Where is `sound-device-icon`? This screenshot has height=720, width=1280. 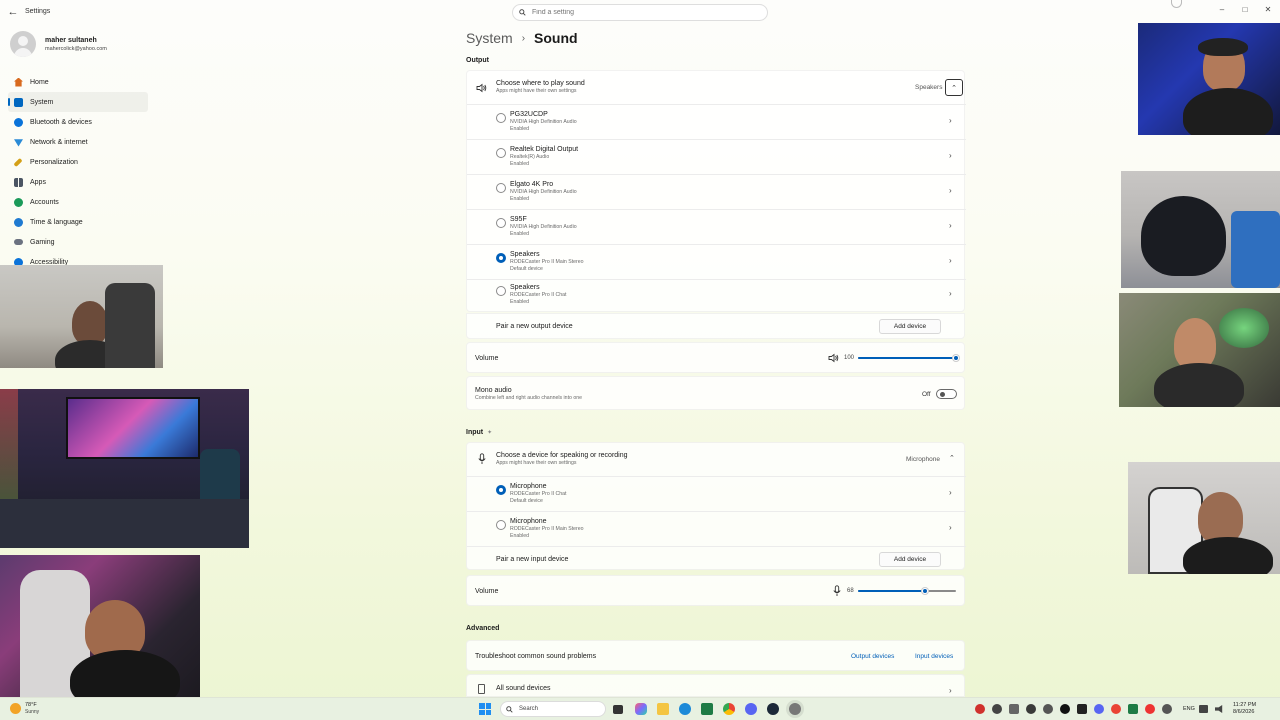 sound-device-icon is located at coordinates (481, 689).